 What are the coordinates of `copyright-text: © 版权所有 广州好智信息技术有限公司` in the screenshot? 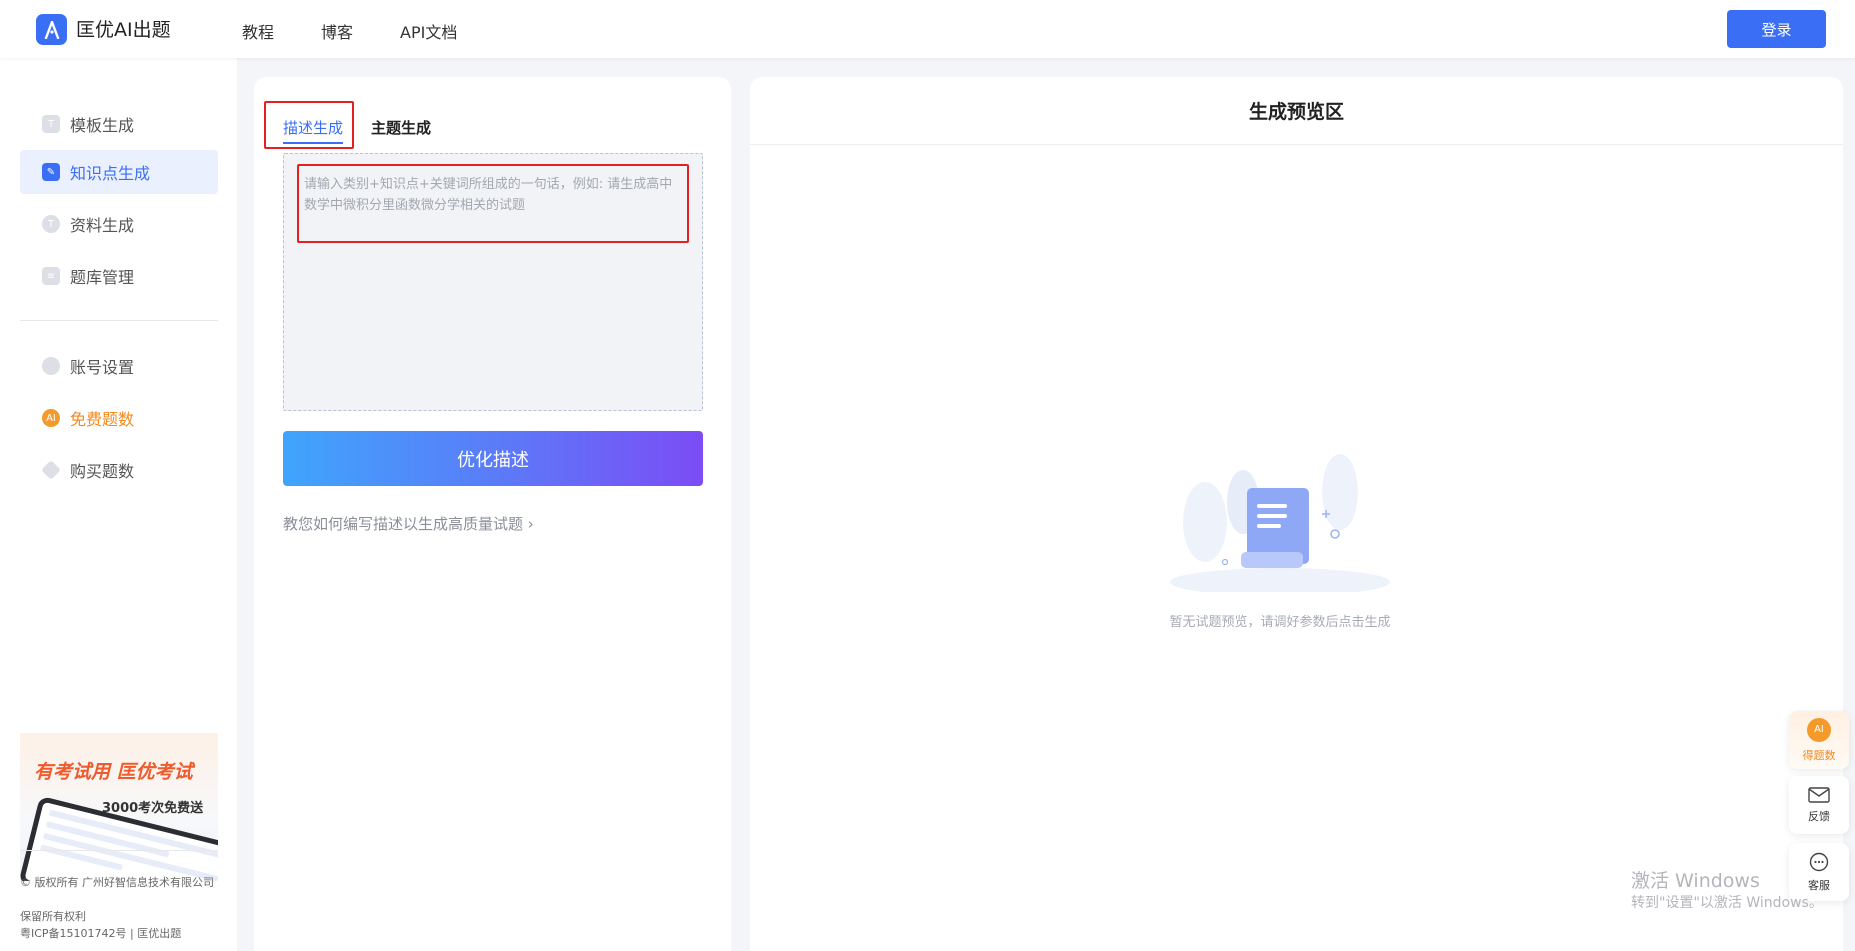 It's located at (117, 882).